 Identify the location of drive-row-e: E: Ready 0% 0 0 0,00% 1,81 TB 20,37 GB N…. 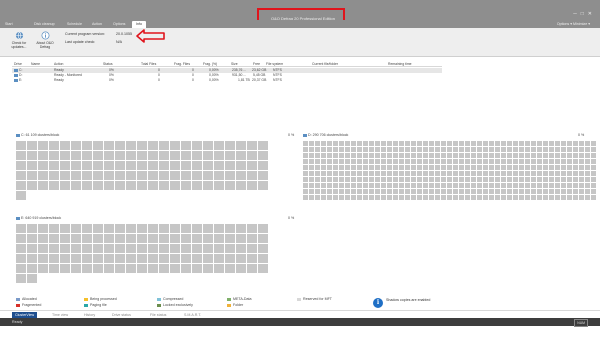
(227, 80).